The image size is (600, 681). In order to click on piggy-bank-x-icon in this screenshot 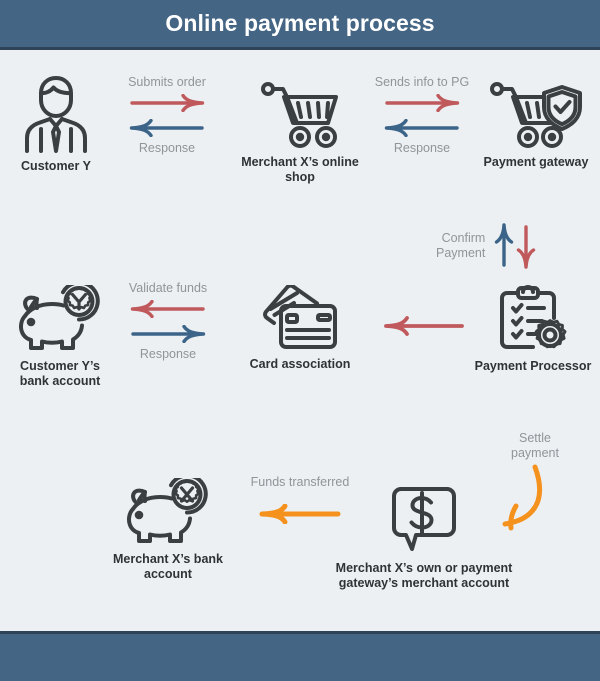, I will do `click(167, 510)`.